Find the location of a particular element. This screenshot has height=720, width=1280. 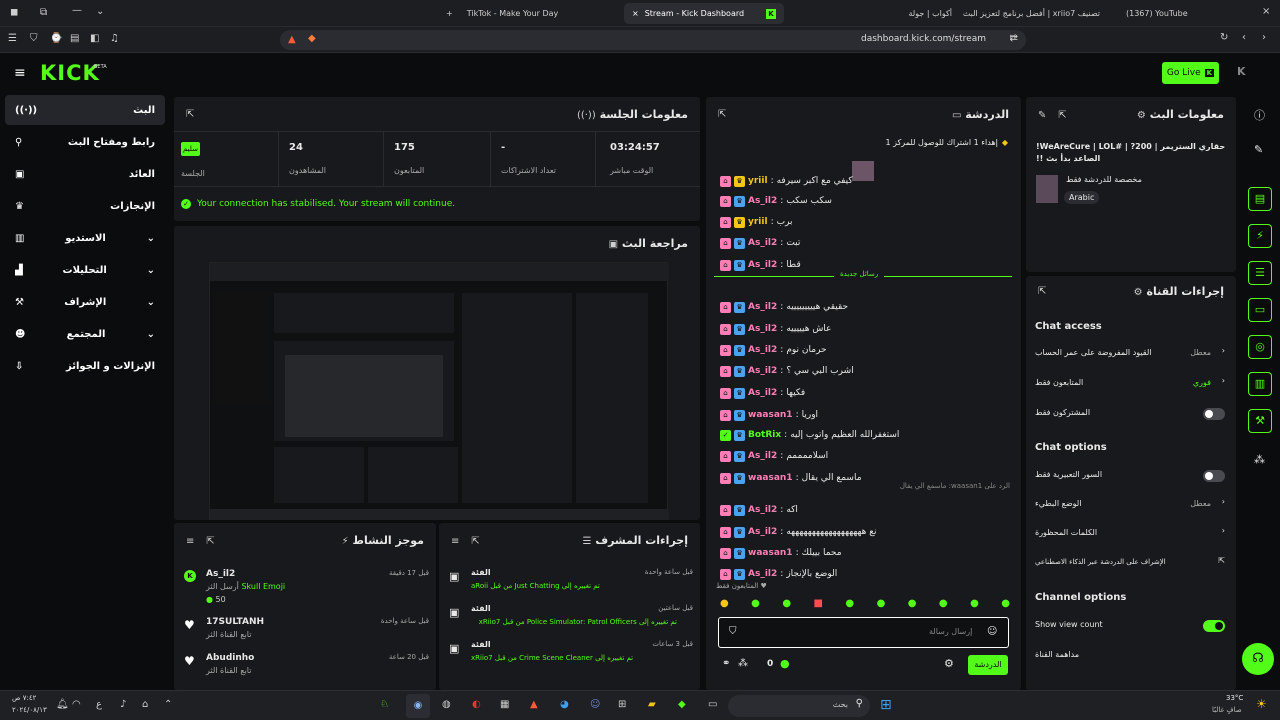

activity-user: As_il2 is located at coordinates (220, 574).